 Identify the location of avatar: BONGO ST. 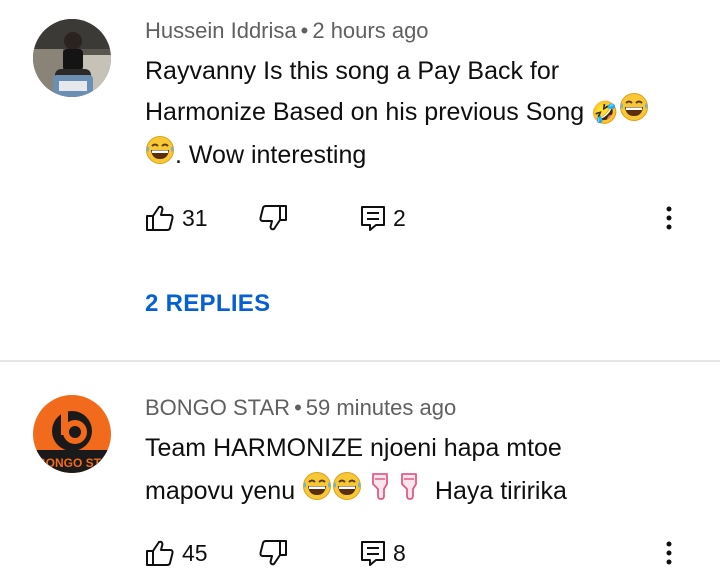
(72, 434).